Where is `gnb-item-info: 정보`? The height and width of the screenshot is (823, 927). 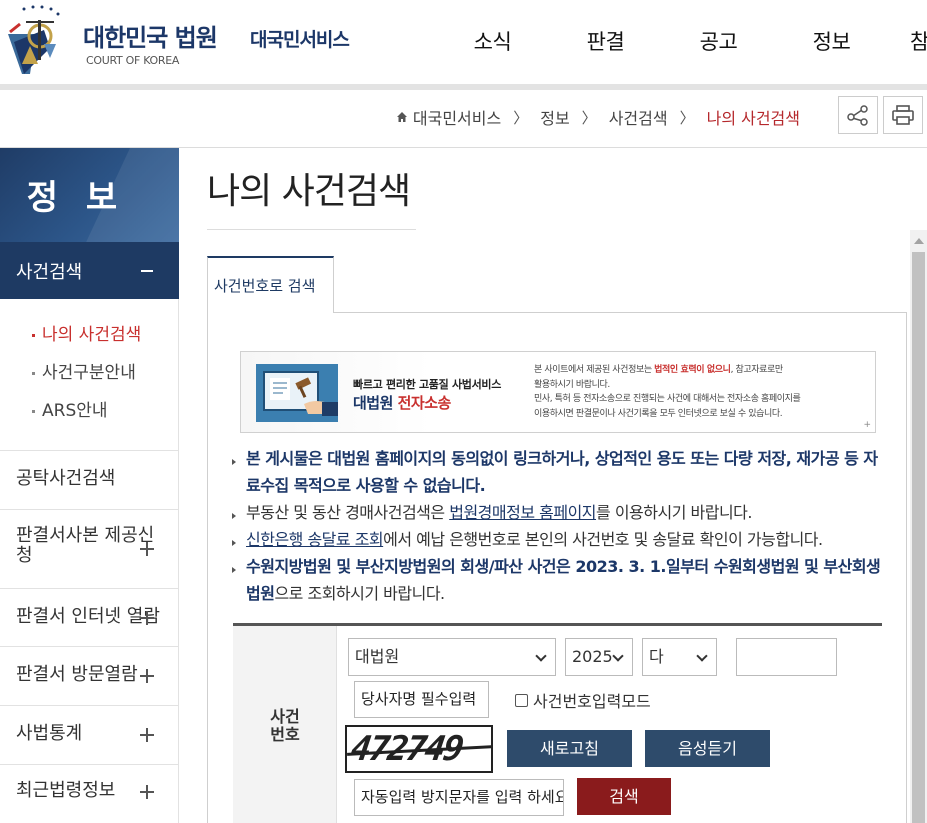
gnb-item-info: 정보 is located at coordinates (831, 41).